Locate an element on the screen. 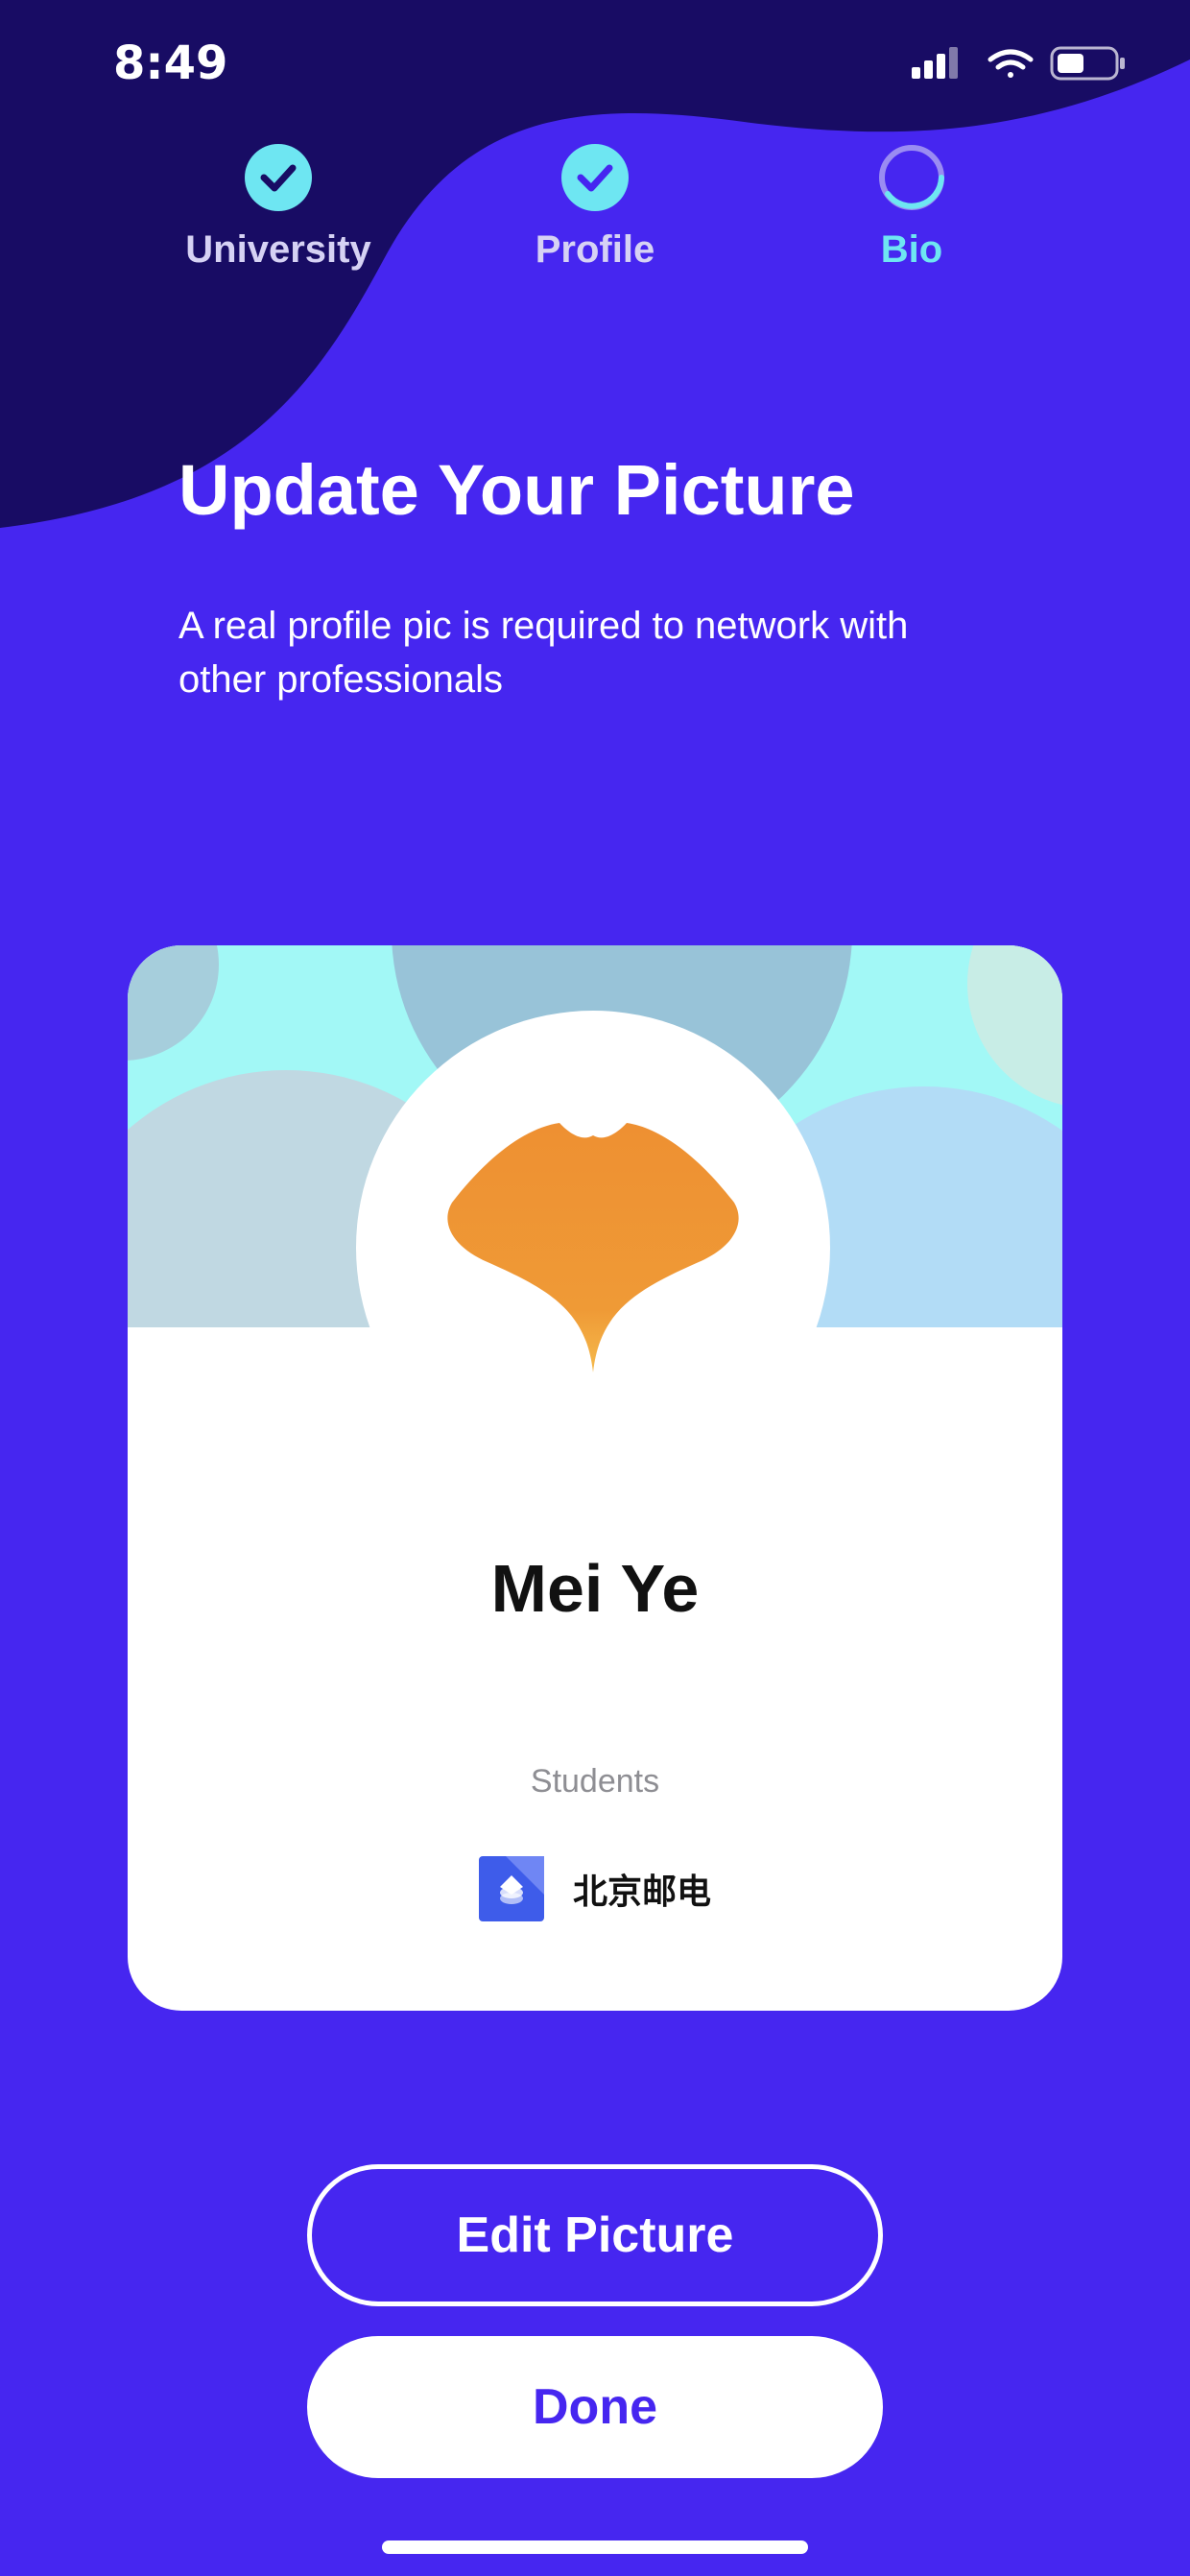 The image size is (1190, 2576). profile-name: Mei Ye is located at coordinates (595, 1588).